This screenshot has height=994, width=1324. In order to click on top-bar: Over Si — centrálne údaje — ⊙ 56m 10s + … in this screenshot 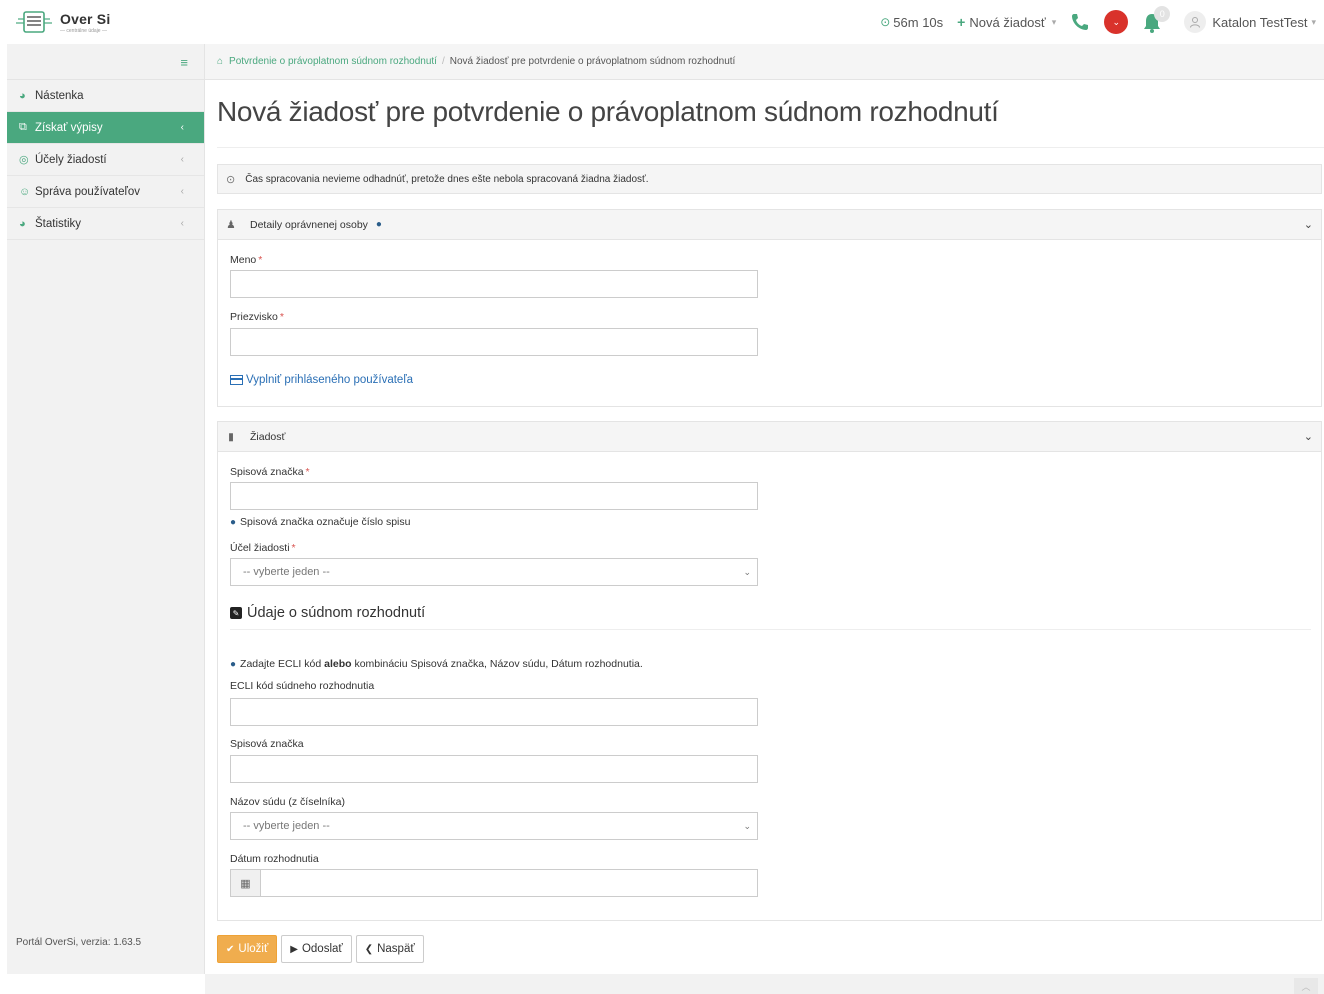, I will do `click(662, 22)`.